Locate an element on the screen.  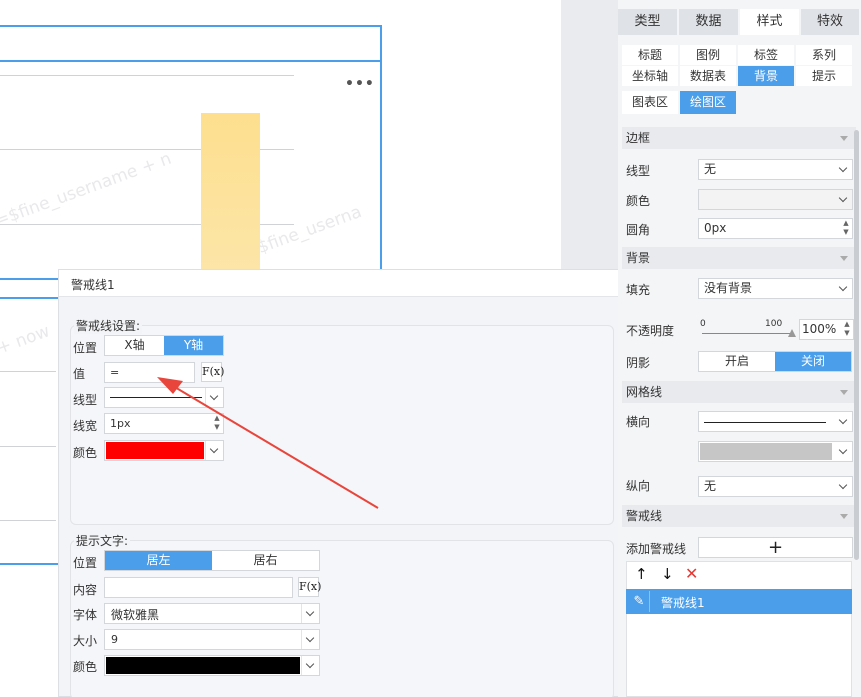
vertical-label: 纵向 is located at coordinates (638, 486).